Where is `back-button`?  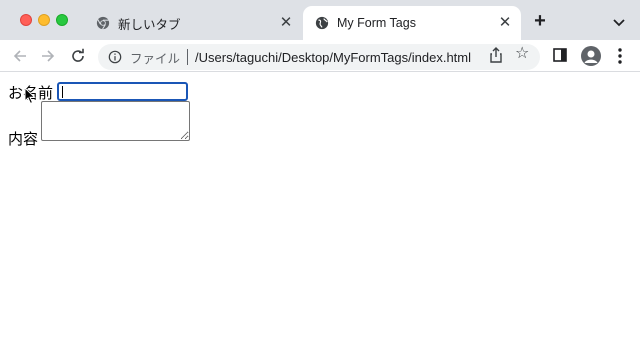 back-button is located at coordinates (20, 56).